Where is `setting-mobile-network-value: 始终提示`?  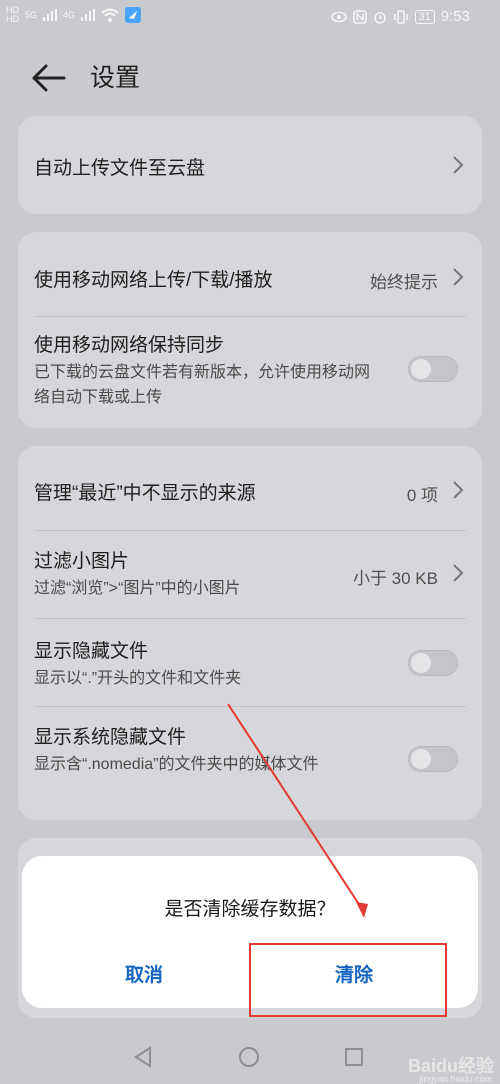
setting-mobile-network-value: 始终提示 is located at coordinates (404, 282).